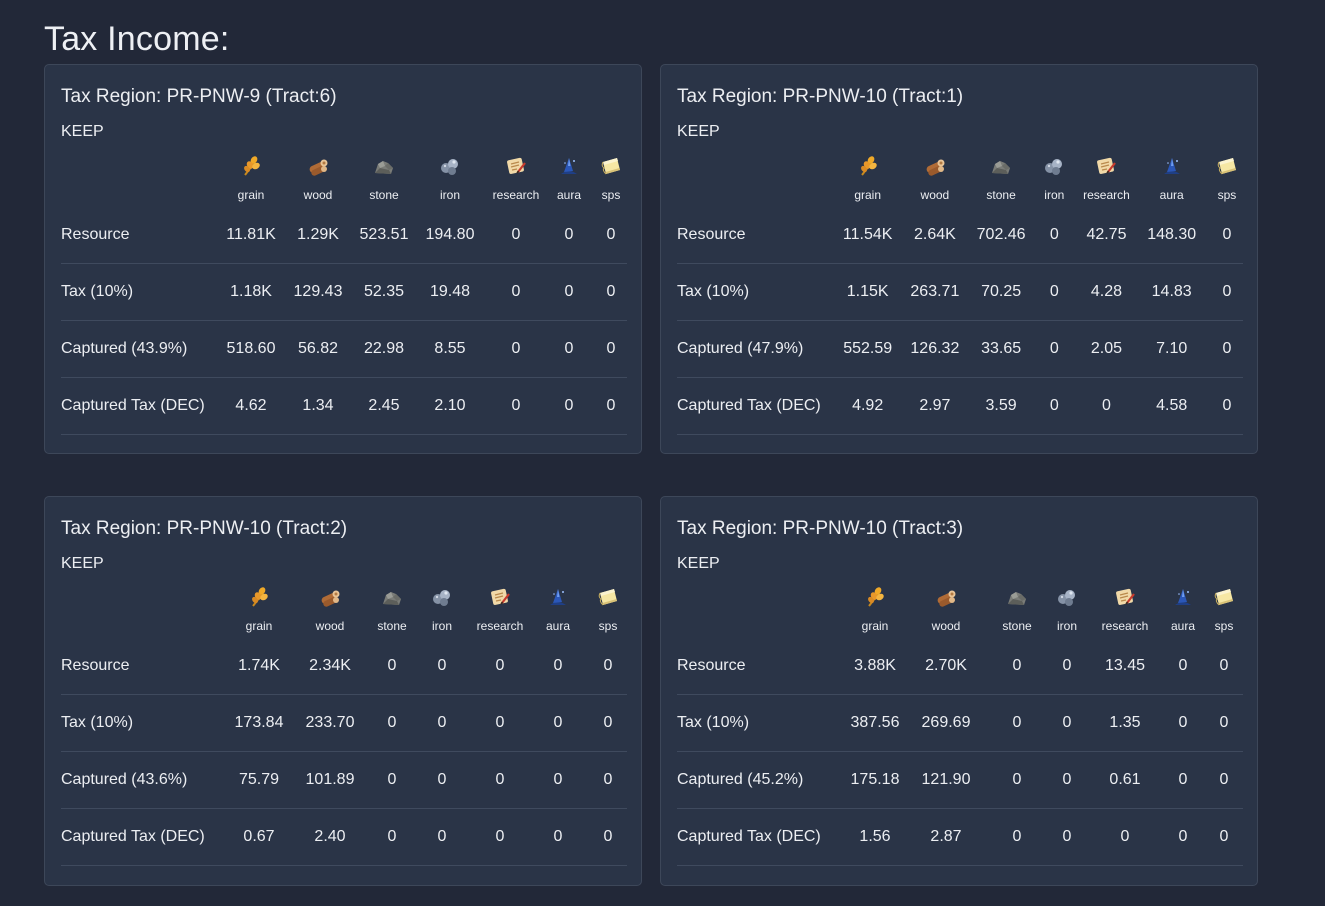 The image size is (1325, 906). Describe the element at coordinates (960, 195) in the screenshot. I see `resource-label-row: grain wood stone iron research aura sps` at that location.